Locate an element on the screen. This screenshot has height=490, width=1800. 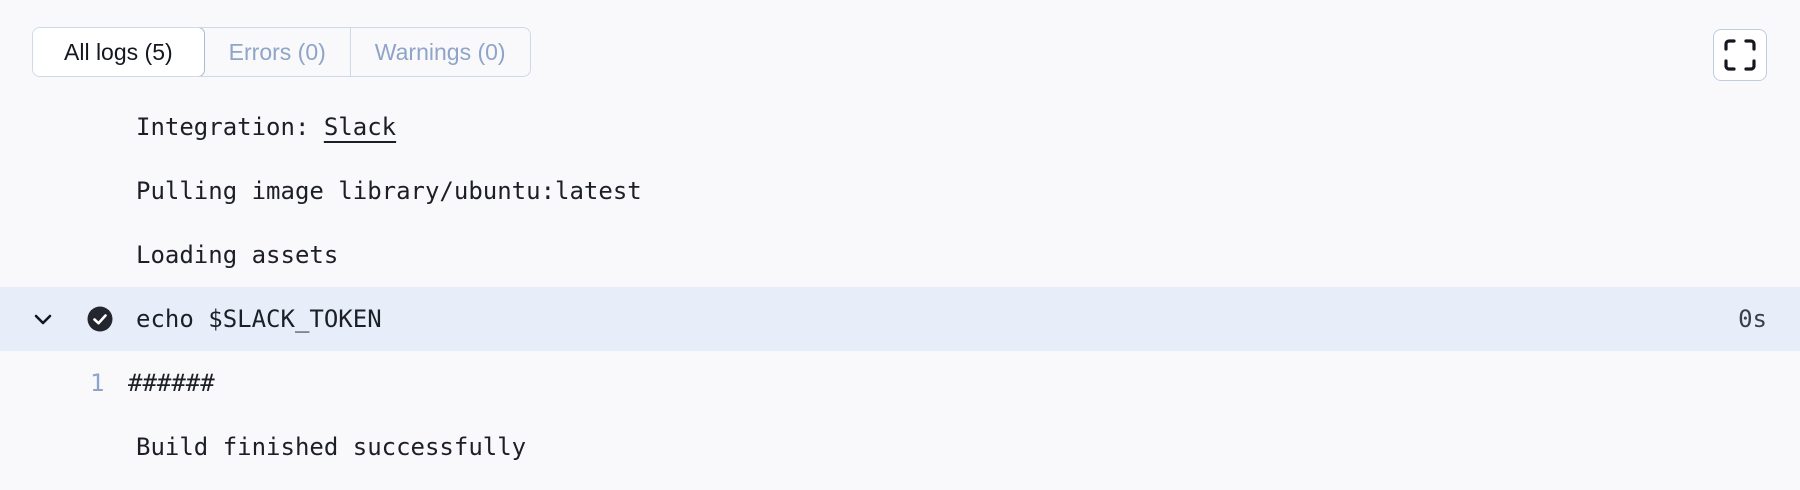
line-number: 1 is located at coordinates (97, 383).